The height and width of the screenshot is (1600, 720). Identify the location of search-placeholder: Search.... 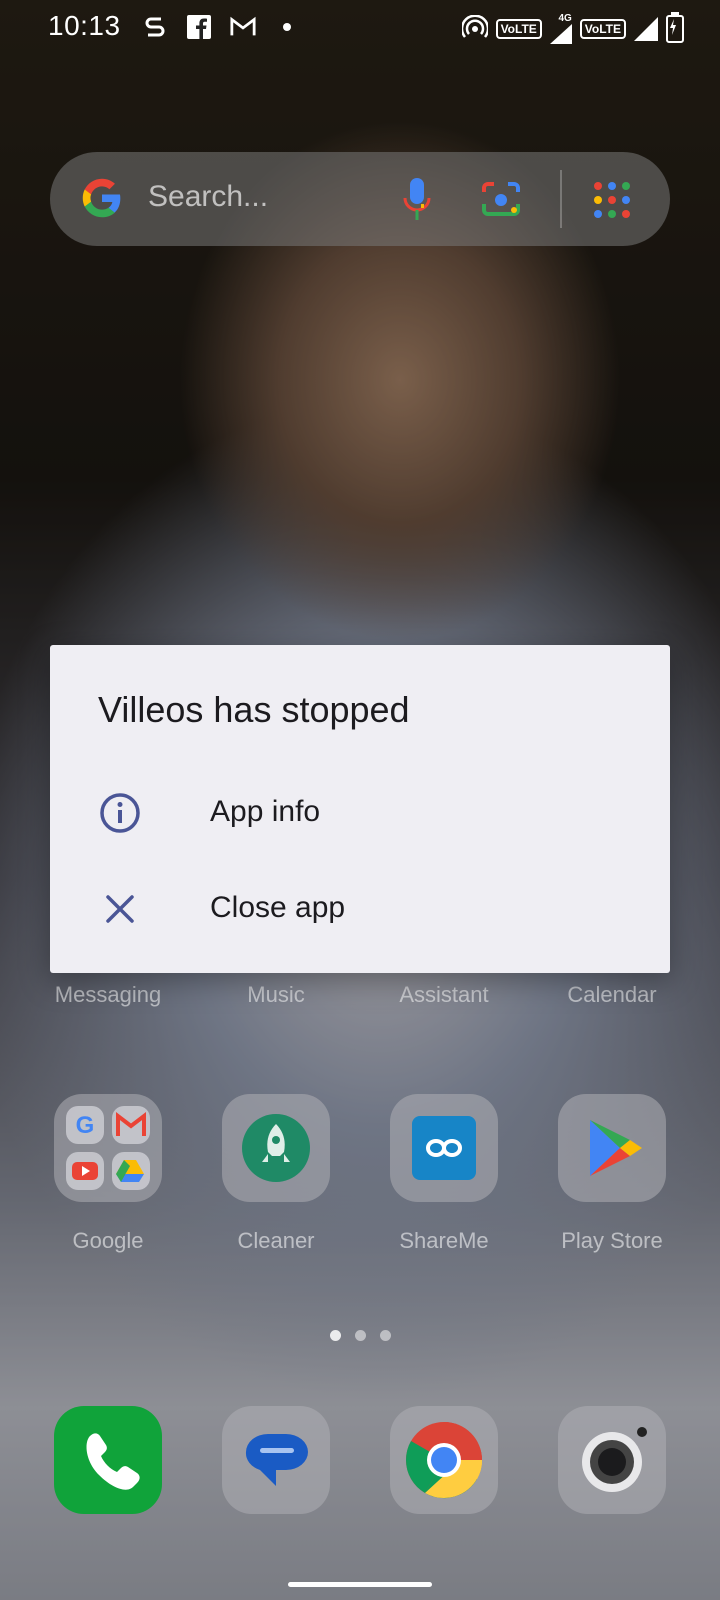
(208, 197).